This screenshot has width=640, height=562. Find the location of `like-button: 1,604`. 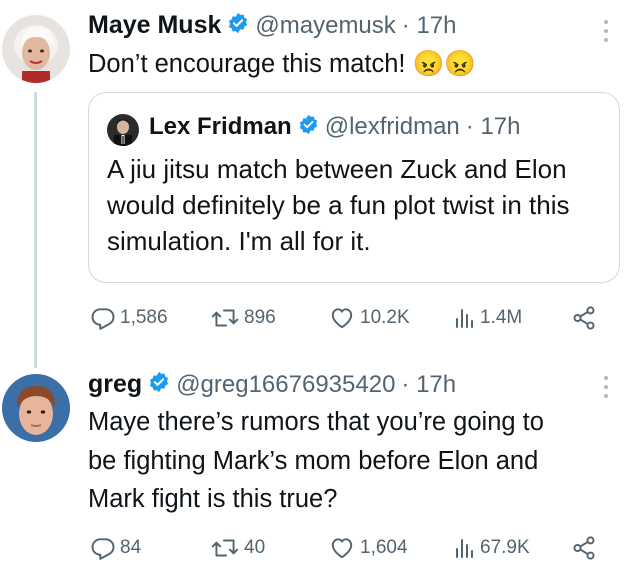

like-button: 1,604 is located at coordinates (368, 548).